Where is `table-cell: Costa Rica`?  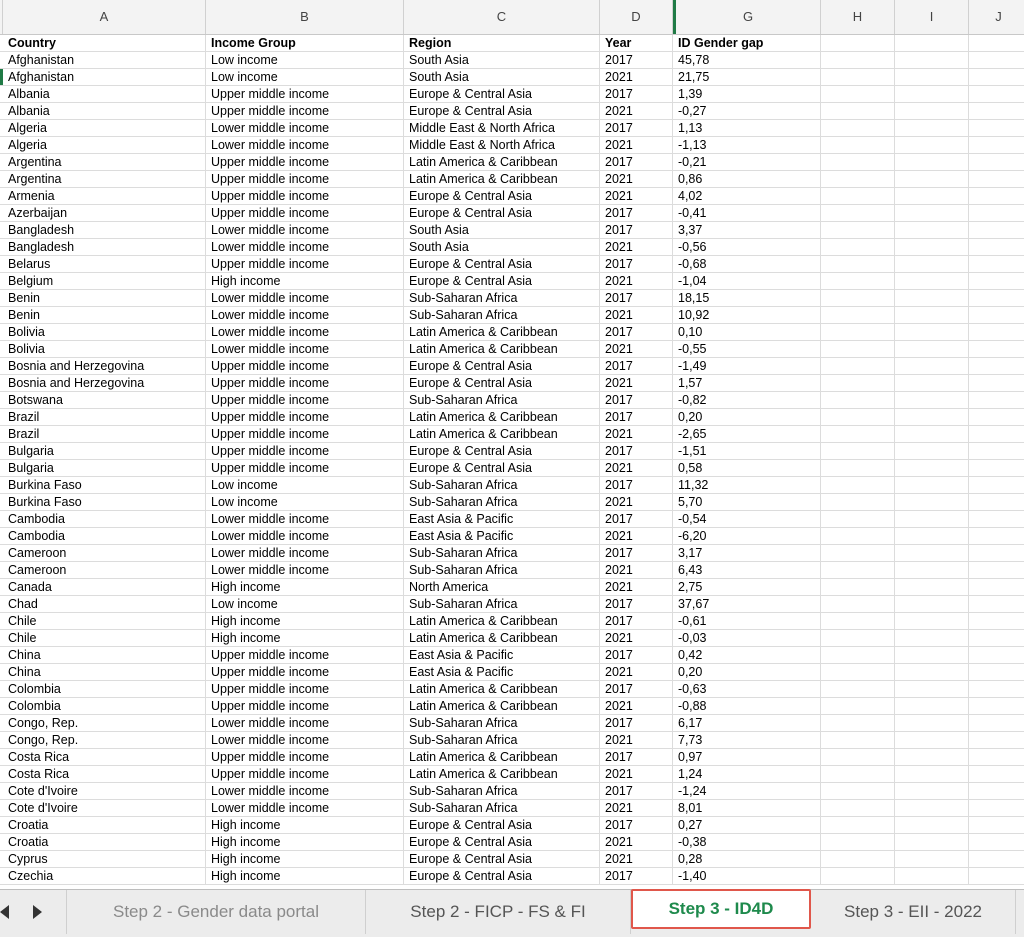
table-cell: Costa Rica is located at coordinates (104, 774).